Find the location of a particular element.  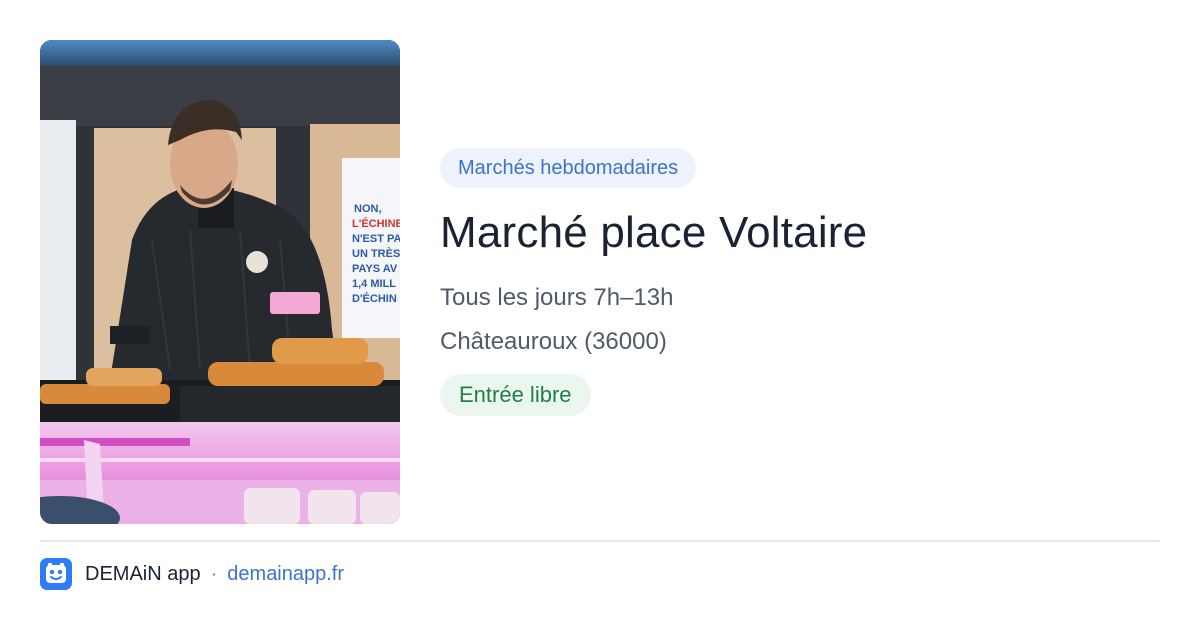

app-url-link: demainapp.fr is located at coordinates (285, 574).